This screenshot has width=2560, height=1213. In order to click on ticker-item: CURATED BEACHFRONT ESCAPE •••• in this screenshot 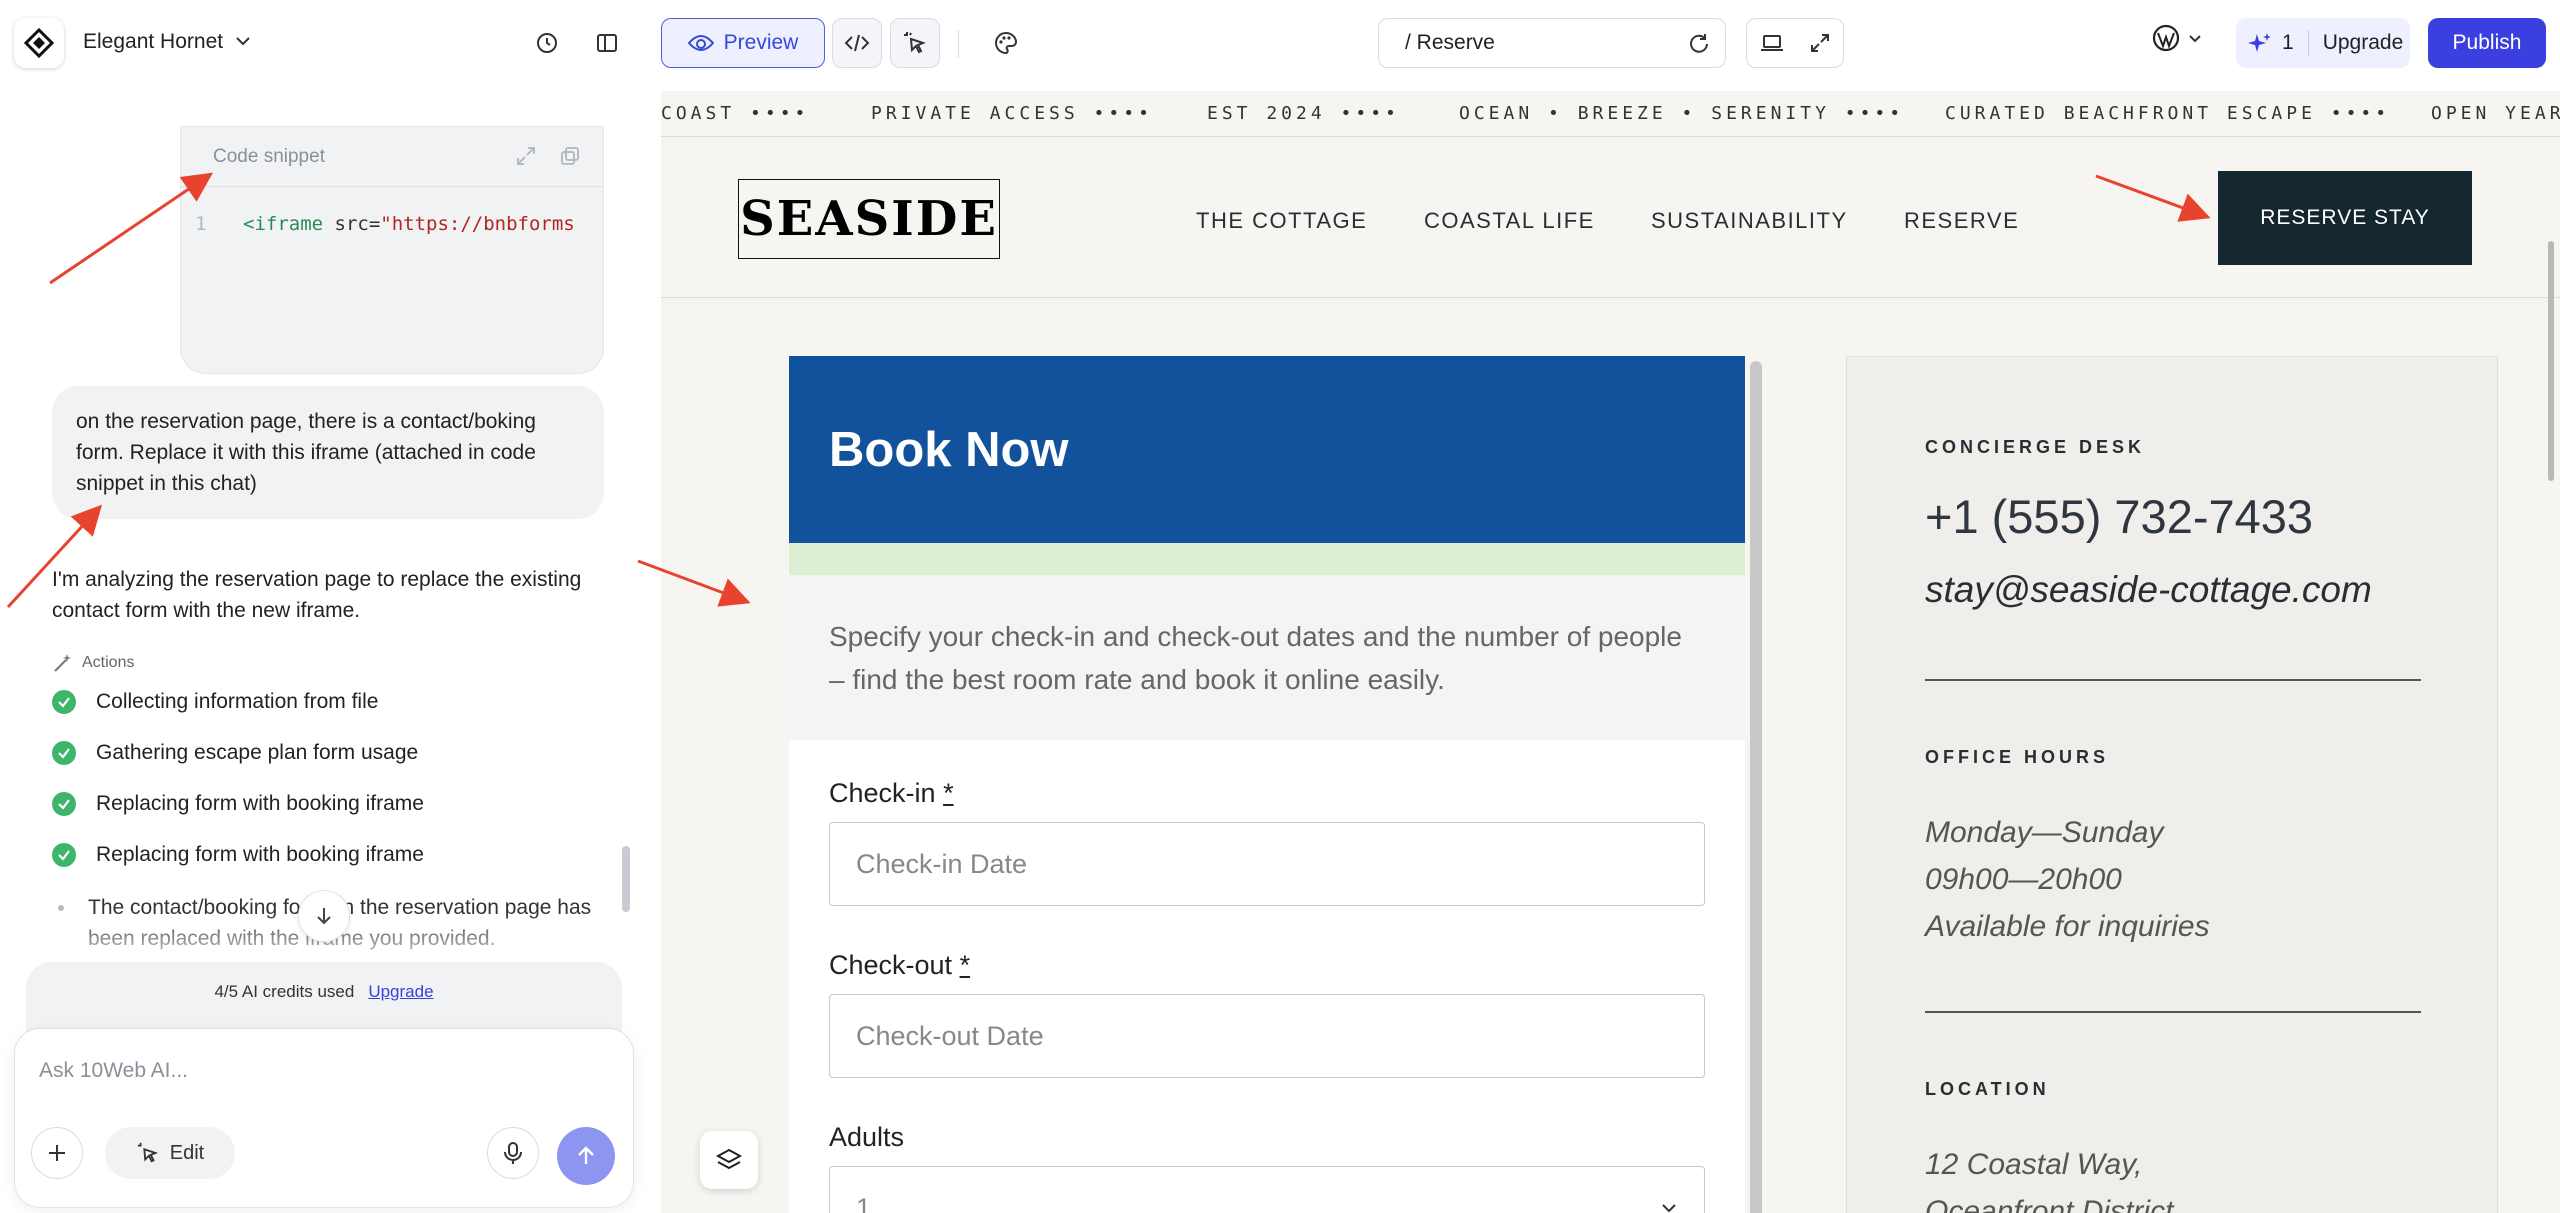, I will do `click(2168, 113)`.